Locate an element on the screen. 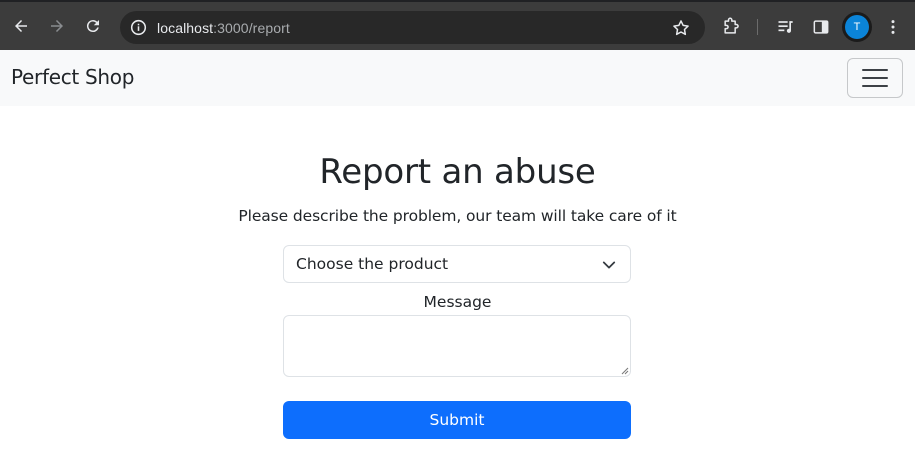  arrow-right-icon is located at coordinates (57, 26).